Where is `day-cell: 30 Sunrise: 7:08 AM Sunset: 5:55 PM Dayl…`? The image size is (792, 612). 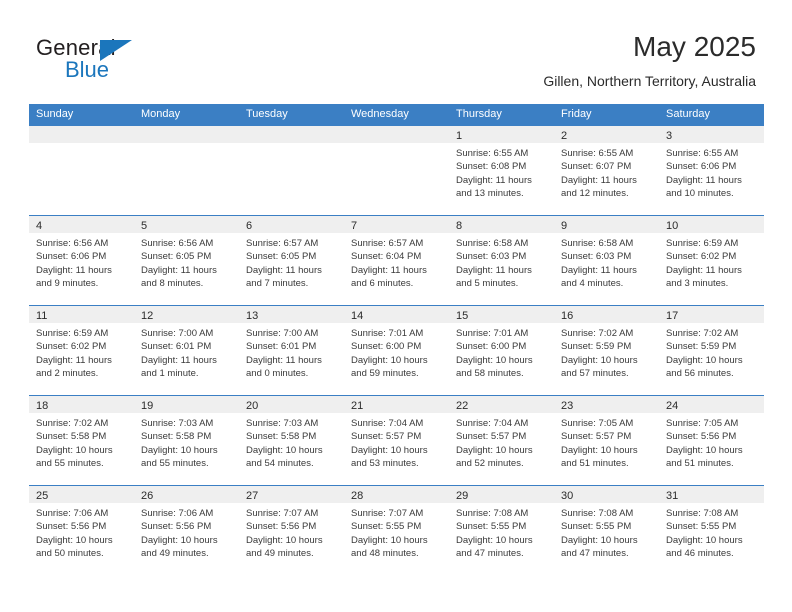
day-cell: 30 Sunrise: 7:08 AM Sunset: 5:55 PM Dayl… is located at coordinates (606, 530).